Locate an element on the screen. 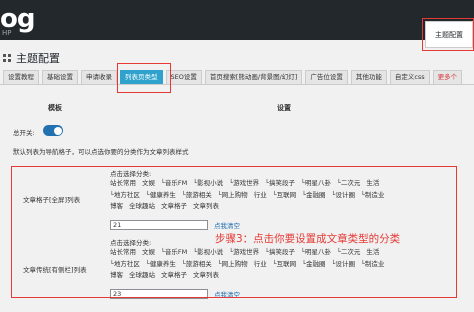  tab-ads: 广告位设置 is located at coordinates (326, 77).